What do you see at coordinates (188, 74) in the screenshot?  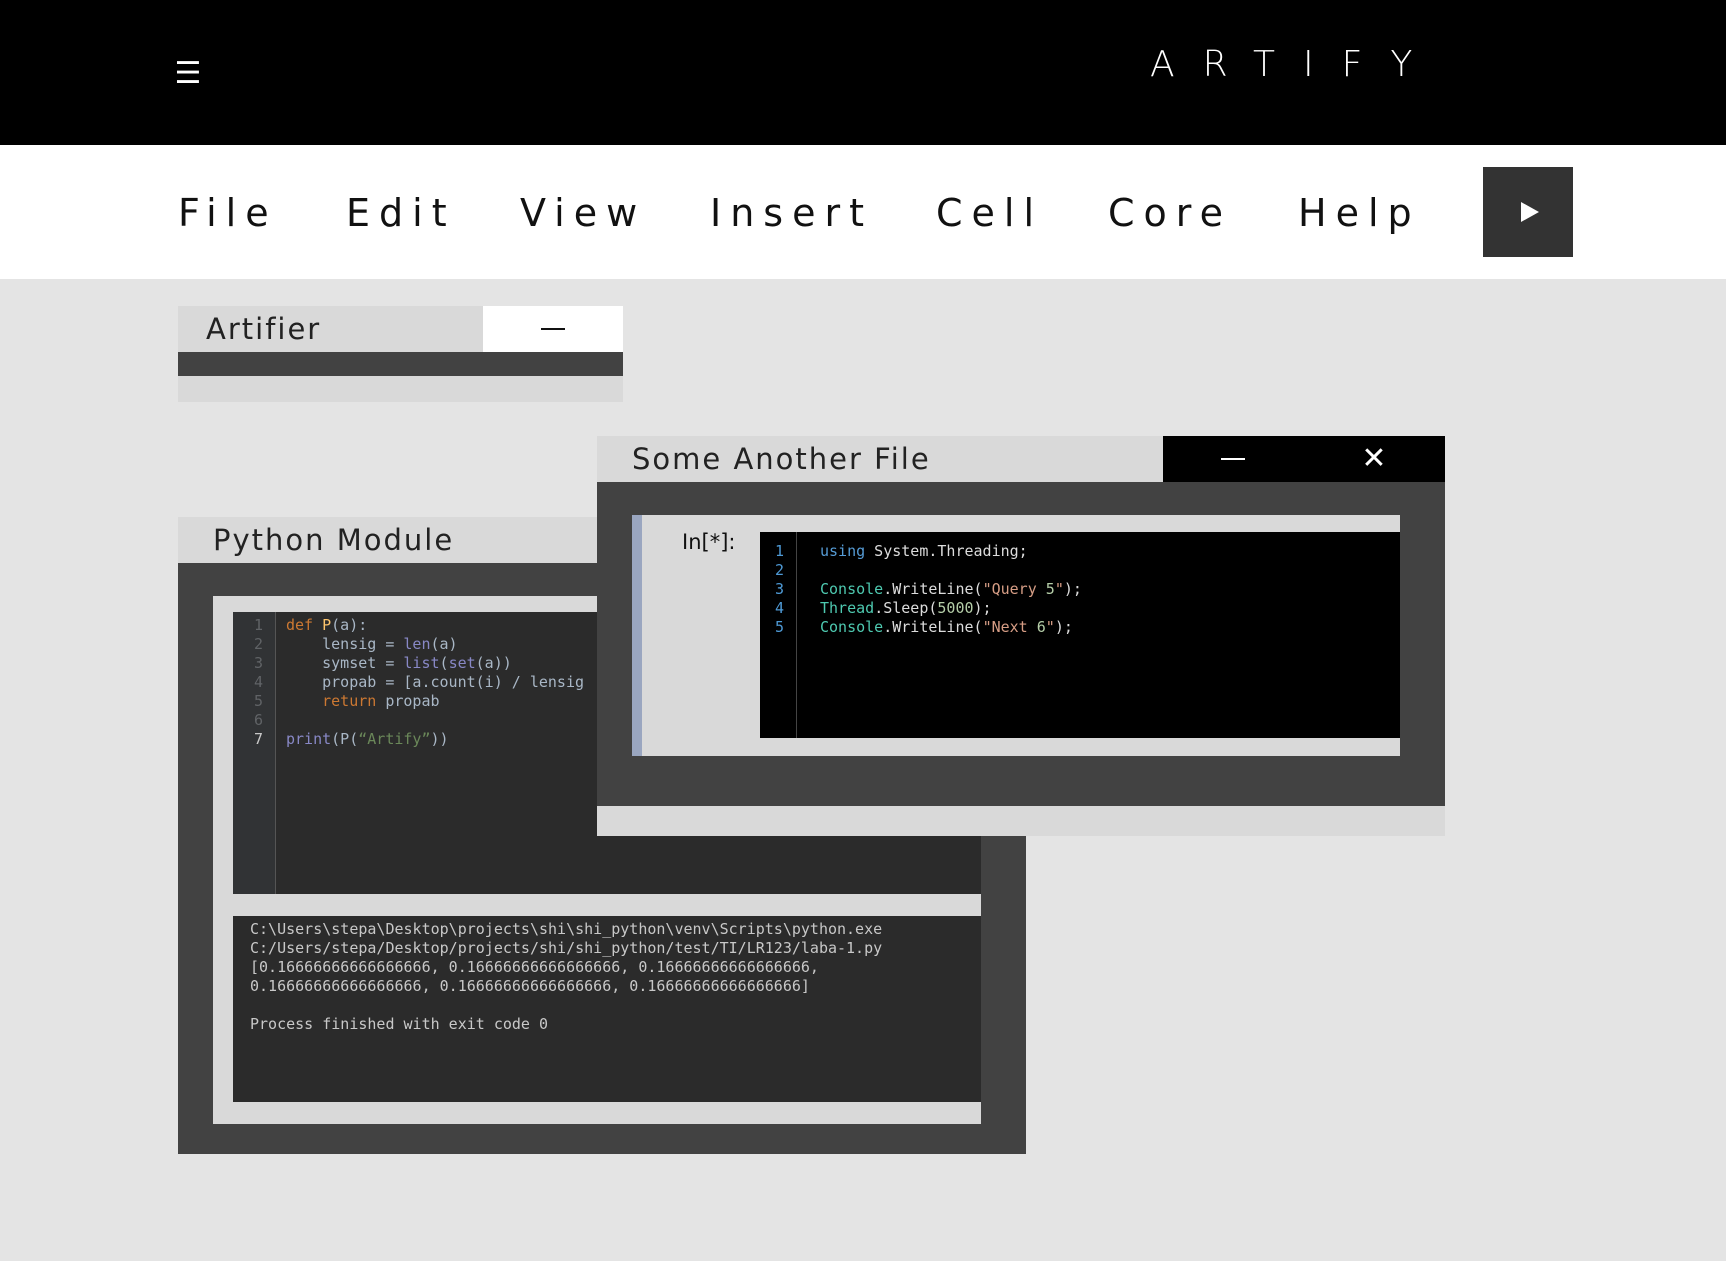 I see `hamburger-icon: ☰` at bounding box center [188, 74].